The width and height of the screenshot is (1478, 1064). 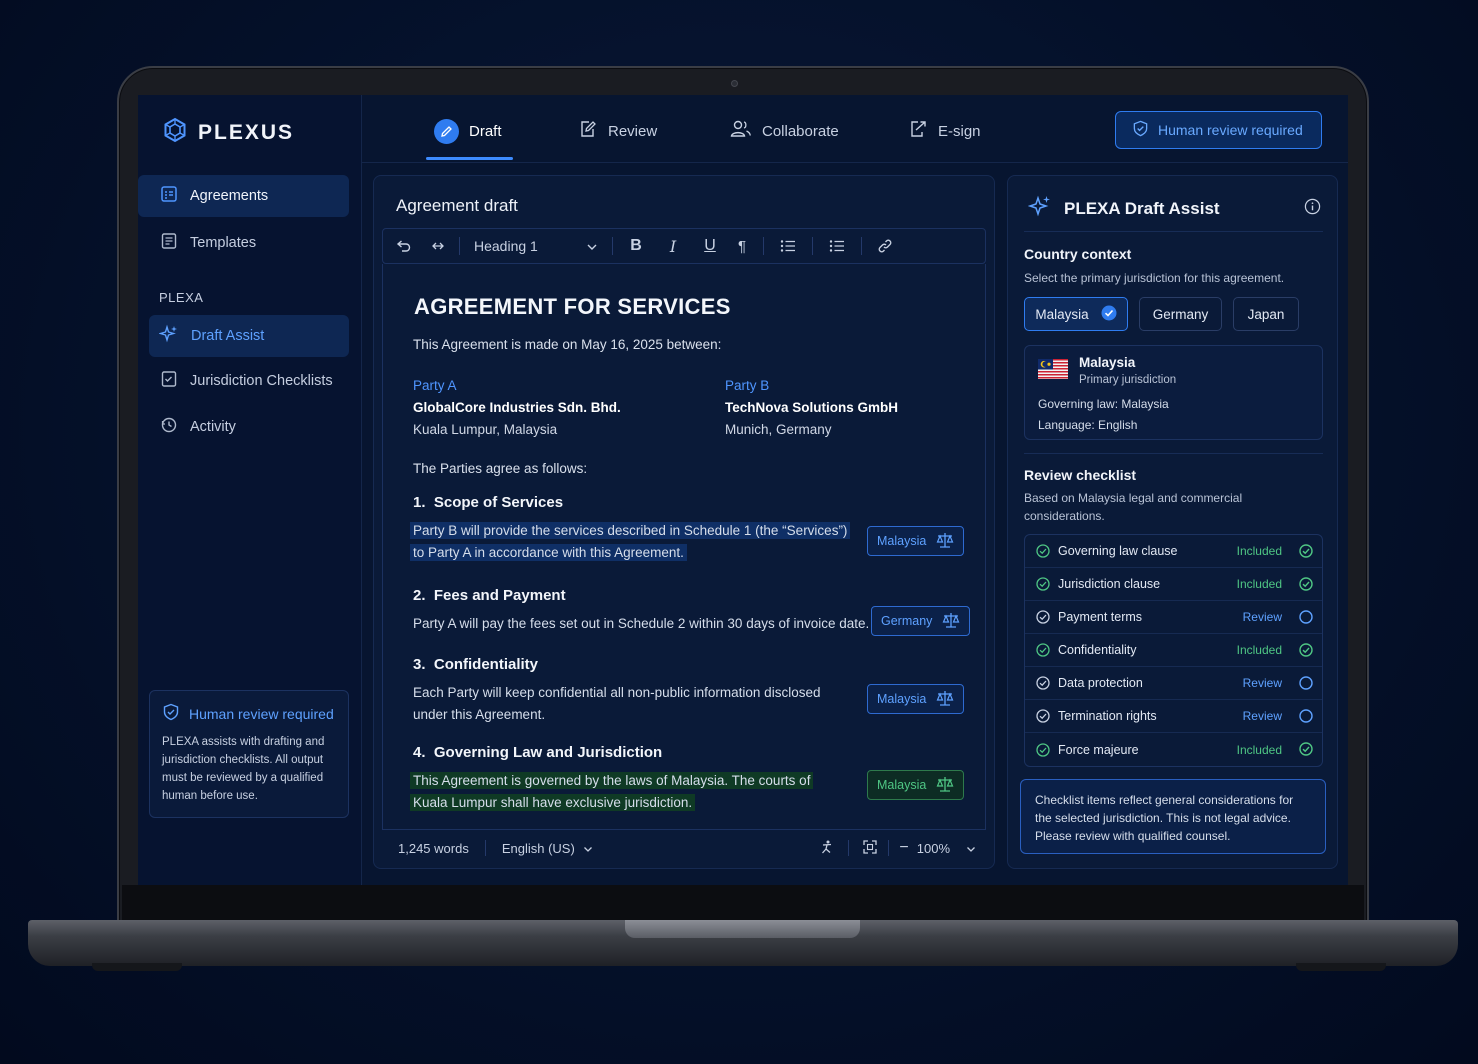 What do you see at coordinates (1306, 684) in the screenshot?
I see `empty-circle-icon` at bounding box center [1306, 684].